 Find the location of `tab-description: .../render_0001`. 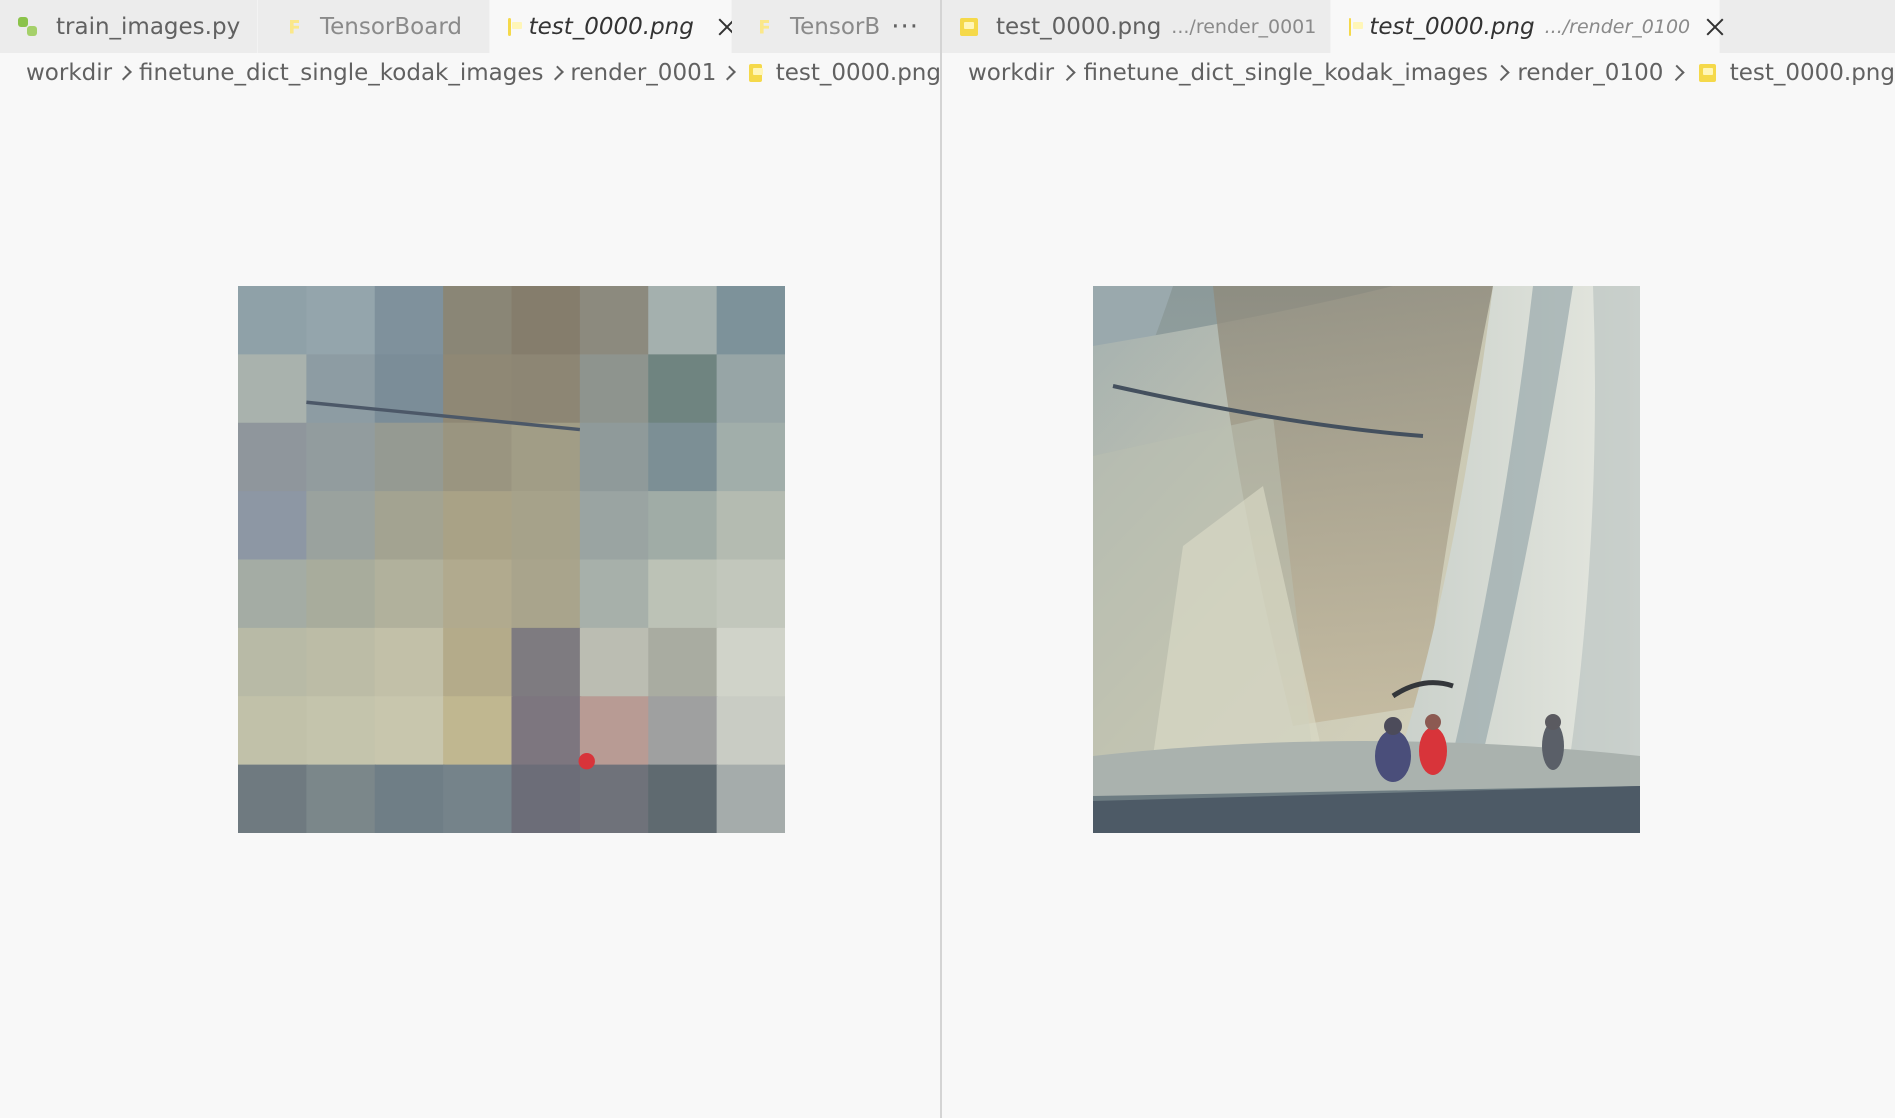

tab-description: .../render_0001 is located at coordinates (1244, 26).